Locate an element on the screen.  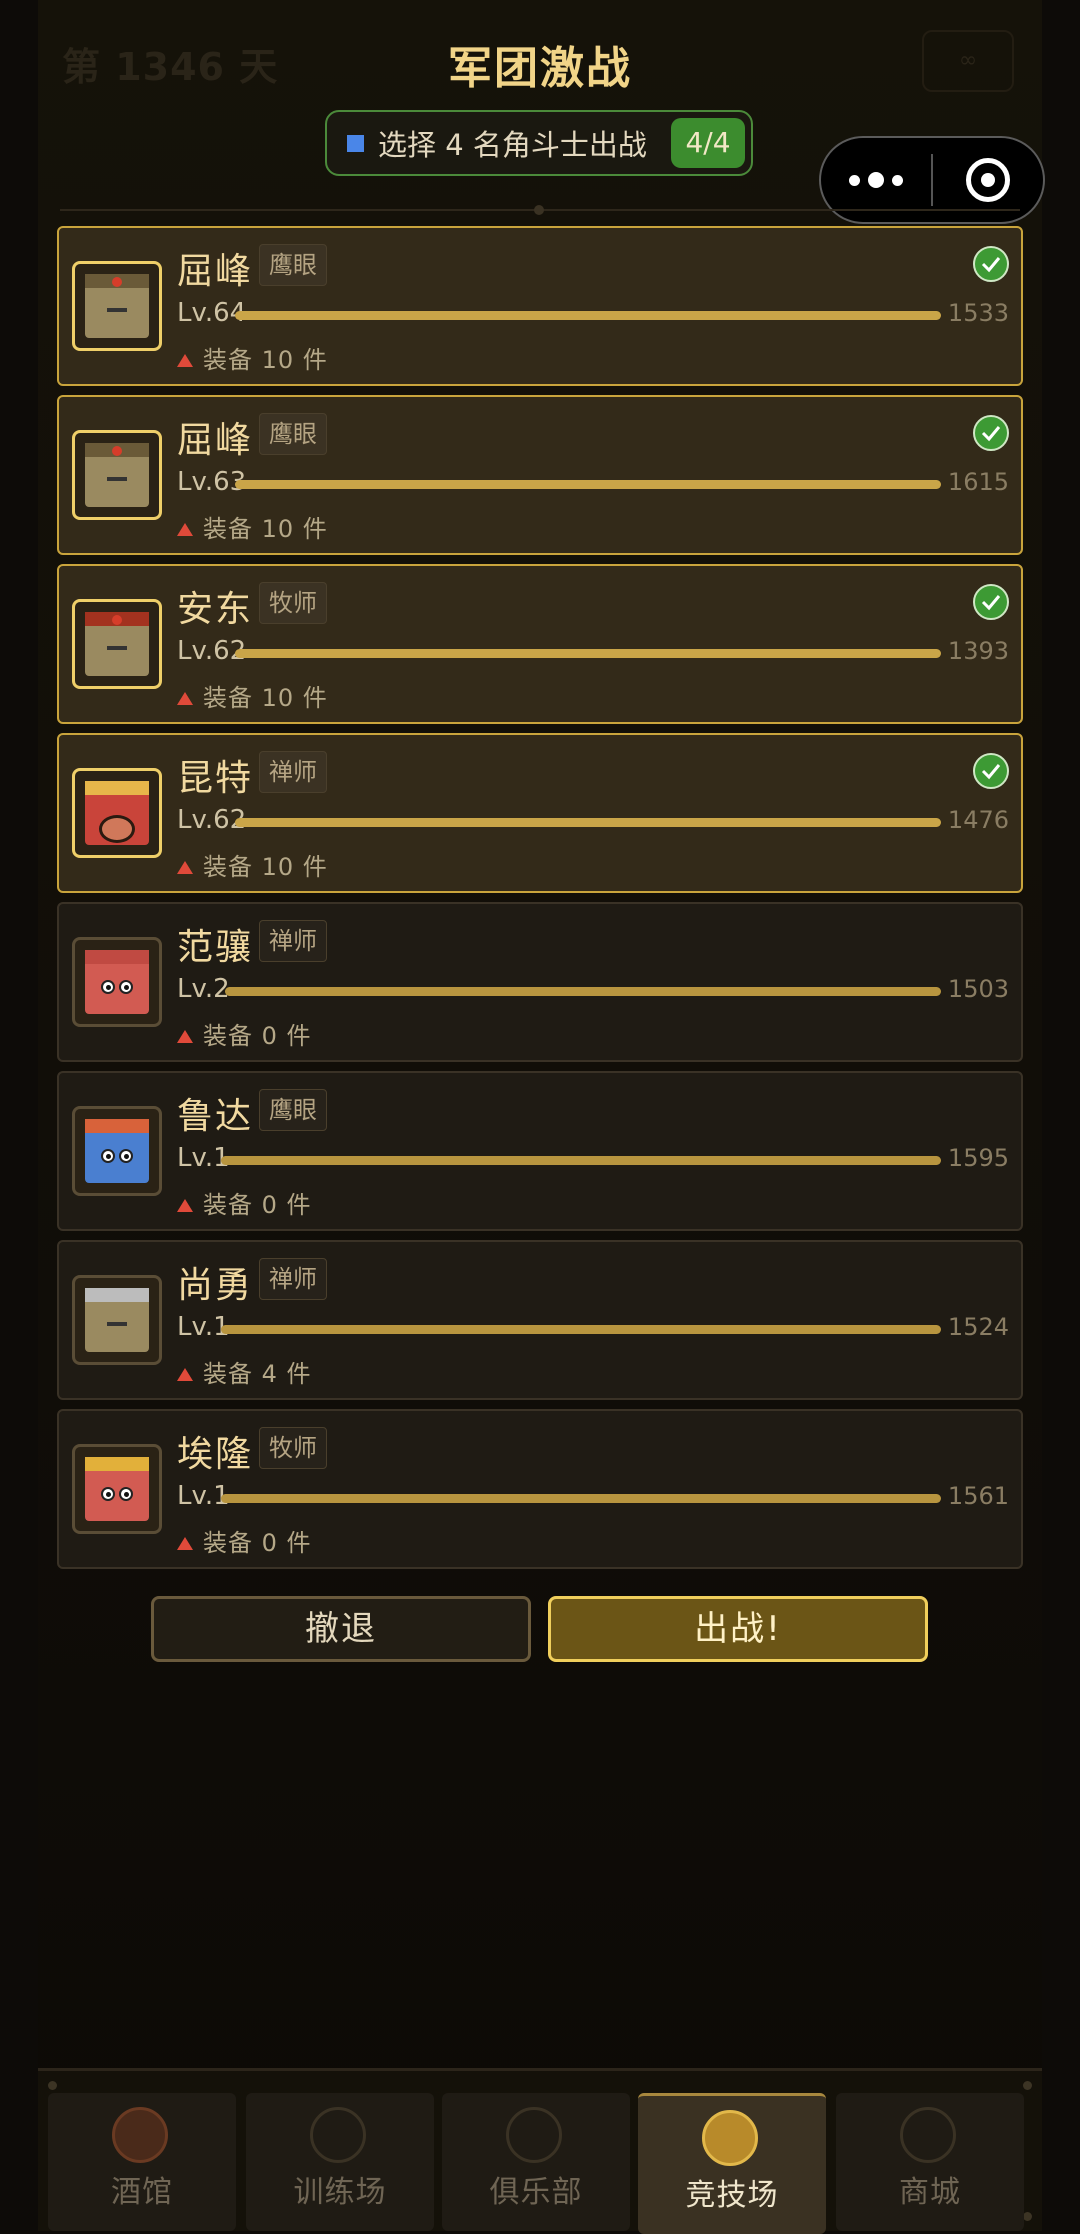
gladiator-card: 安东 牧师 Lv.62 1393 装备 10 件 is located at coordinates (540, 644).